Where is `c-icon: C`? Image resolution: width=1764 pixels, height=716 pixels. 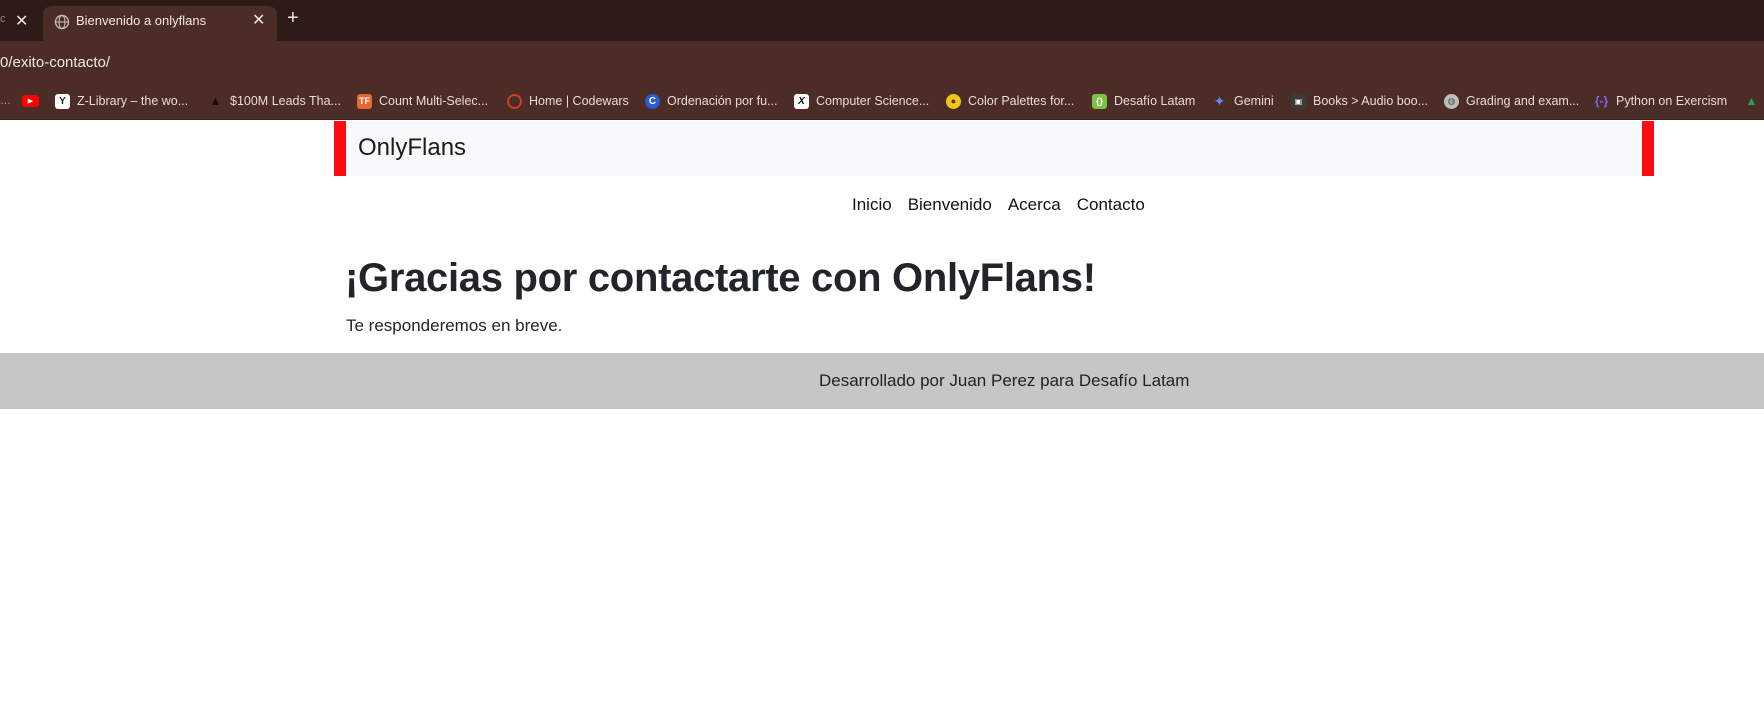
c-icon: C is located at coordinates (652, 101).